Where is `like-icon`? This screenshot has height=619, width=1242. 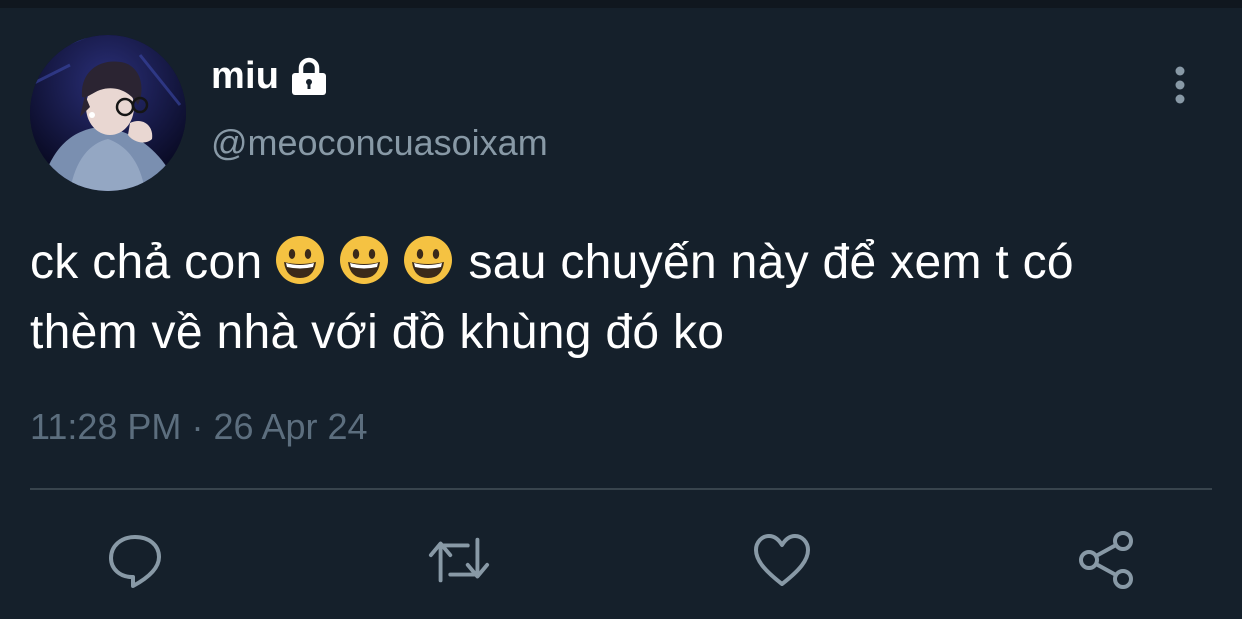 like-icon is located at coordinates (782, 560).